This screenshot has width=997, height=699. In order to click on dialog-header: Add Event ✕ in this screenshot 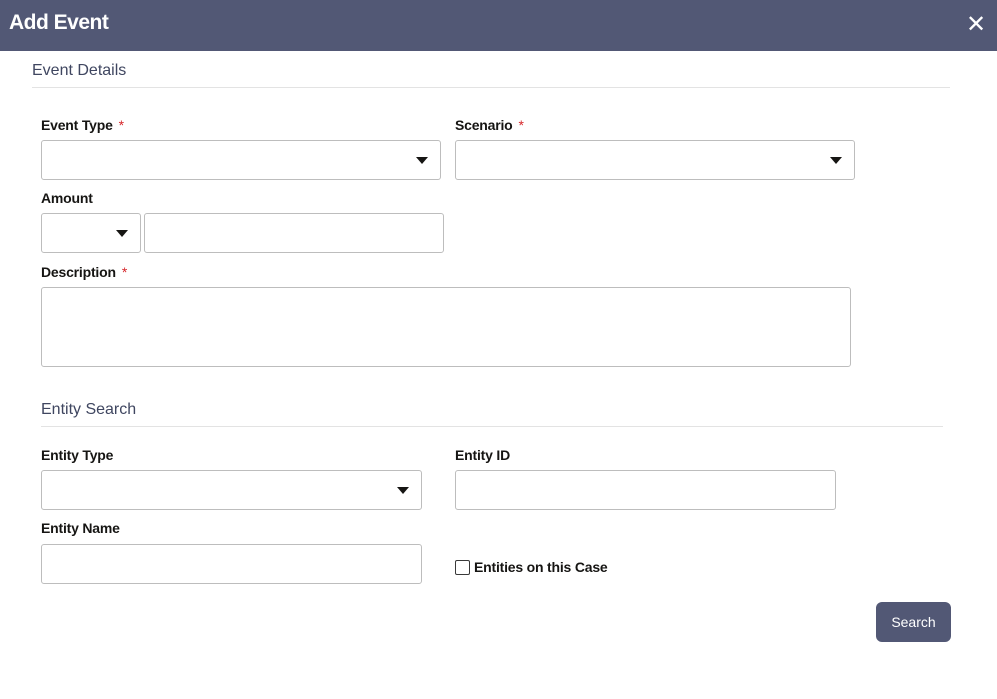, I will do `click(498, 25)`.